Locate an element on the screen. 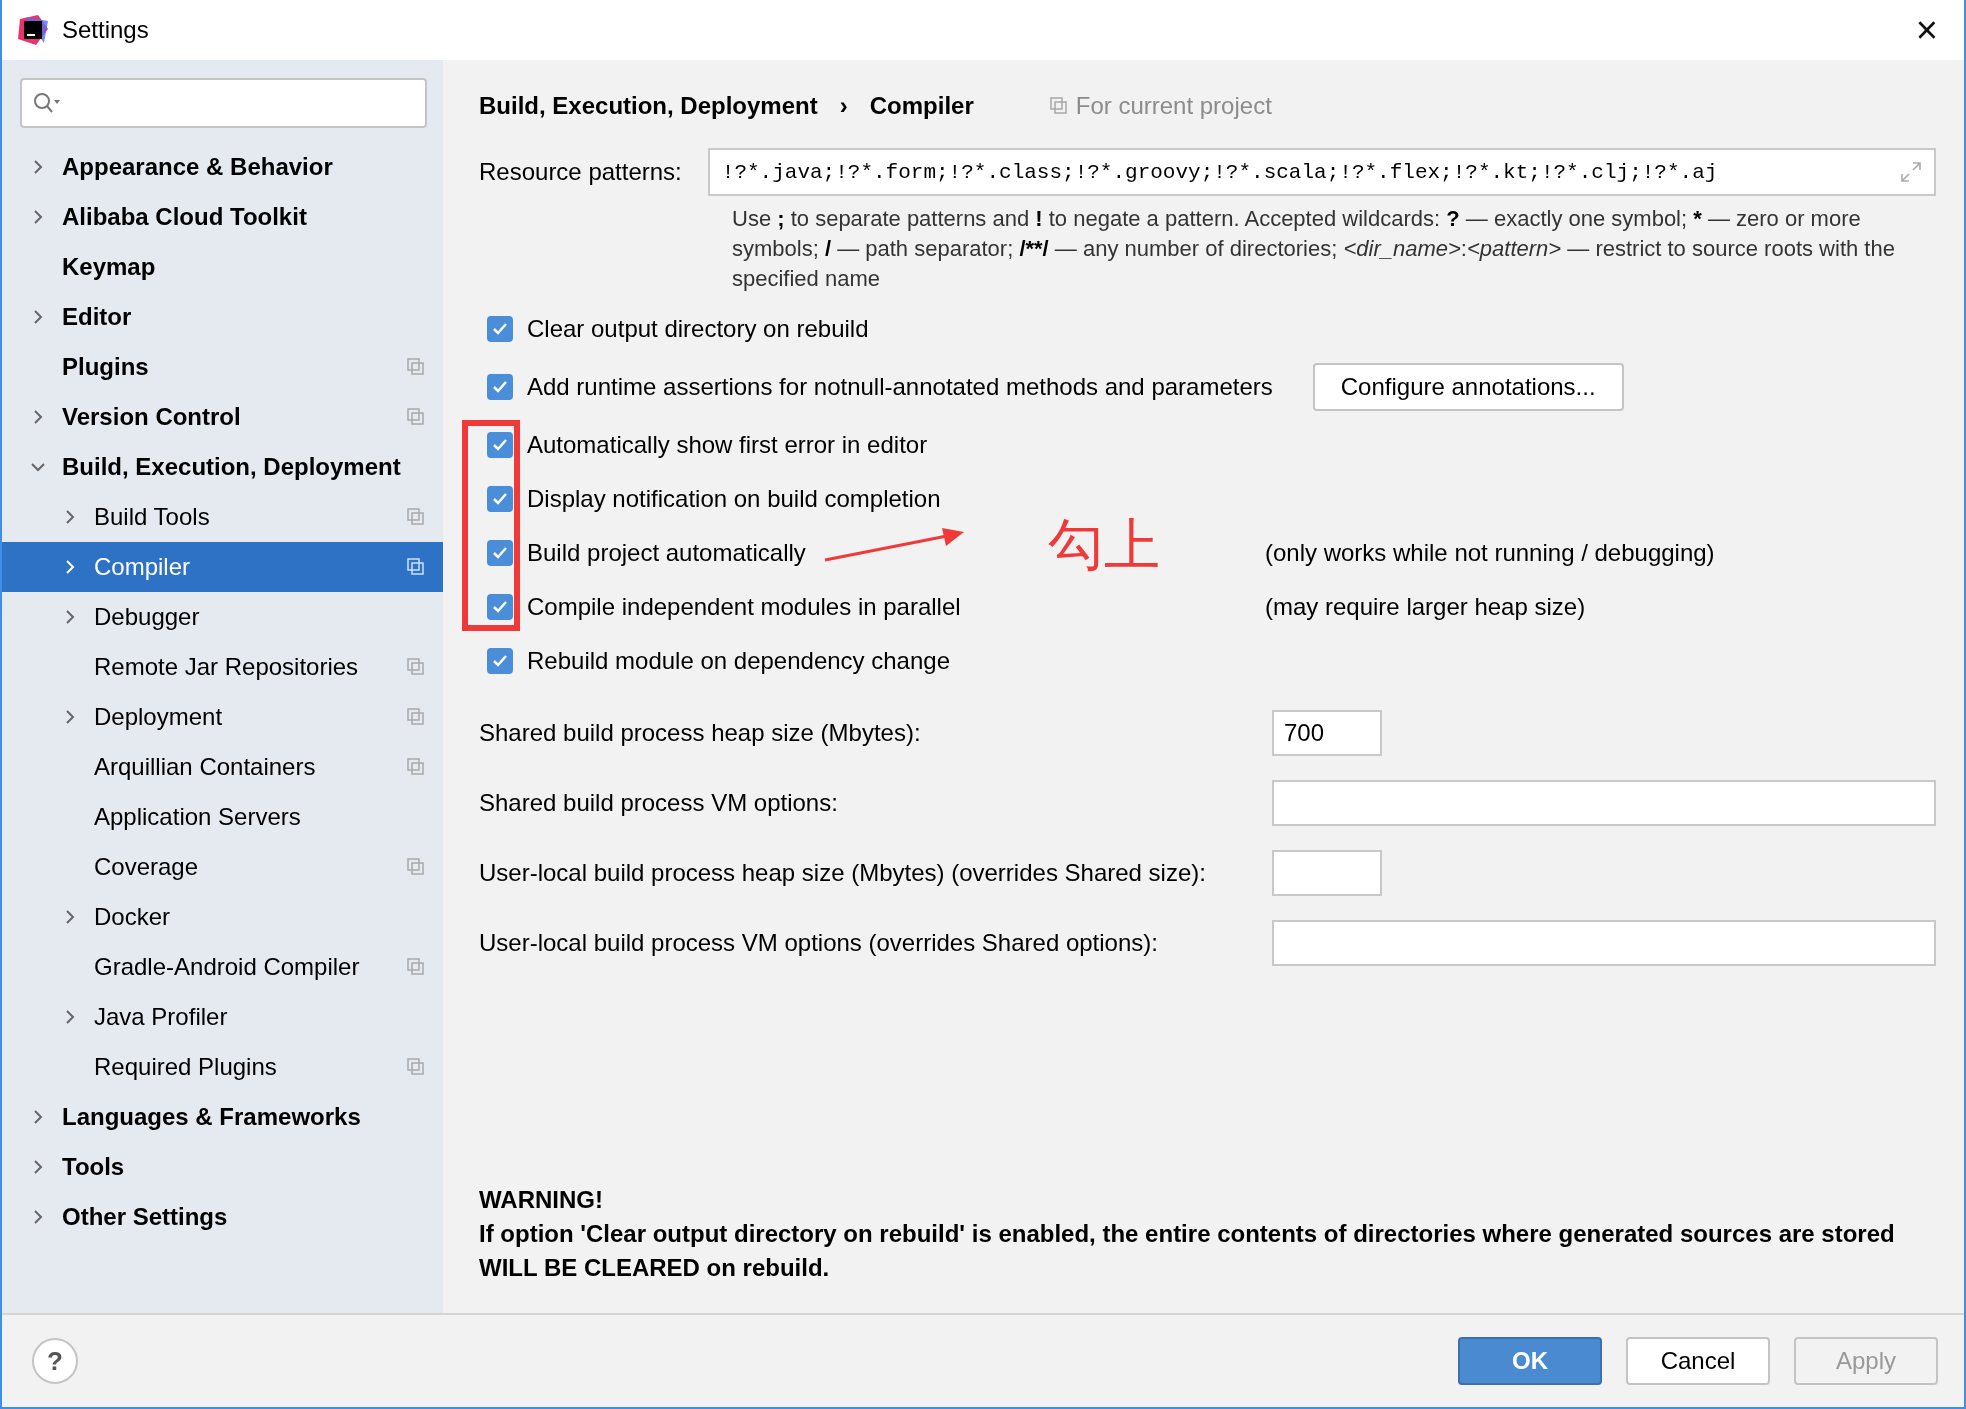 The image size is (1966, 1409). tree-item: Appearance & Behavior is located at coordinates (222, 167).